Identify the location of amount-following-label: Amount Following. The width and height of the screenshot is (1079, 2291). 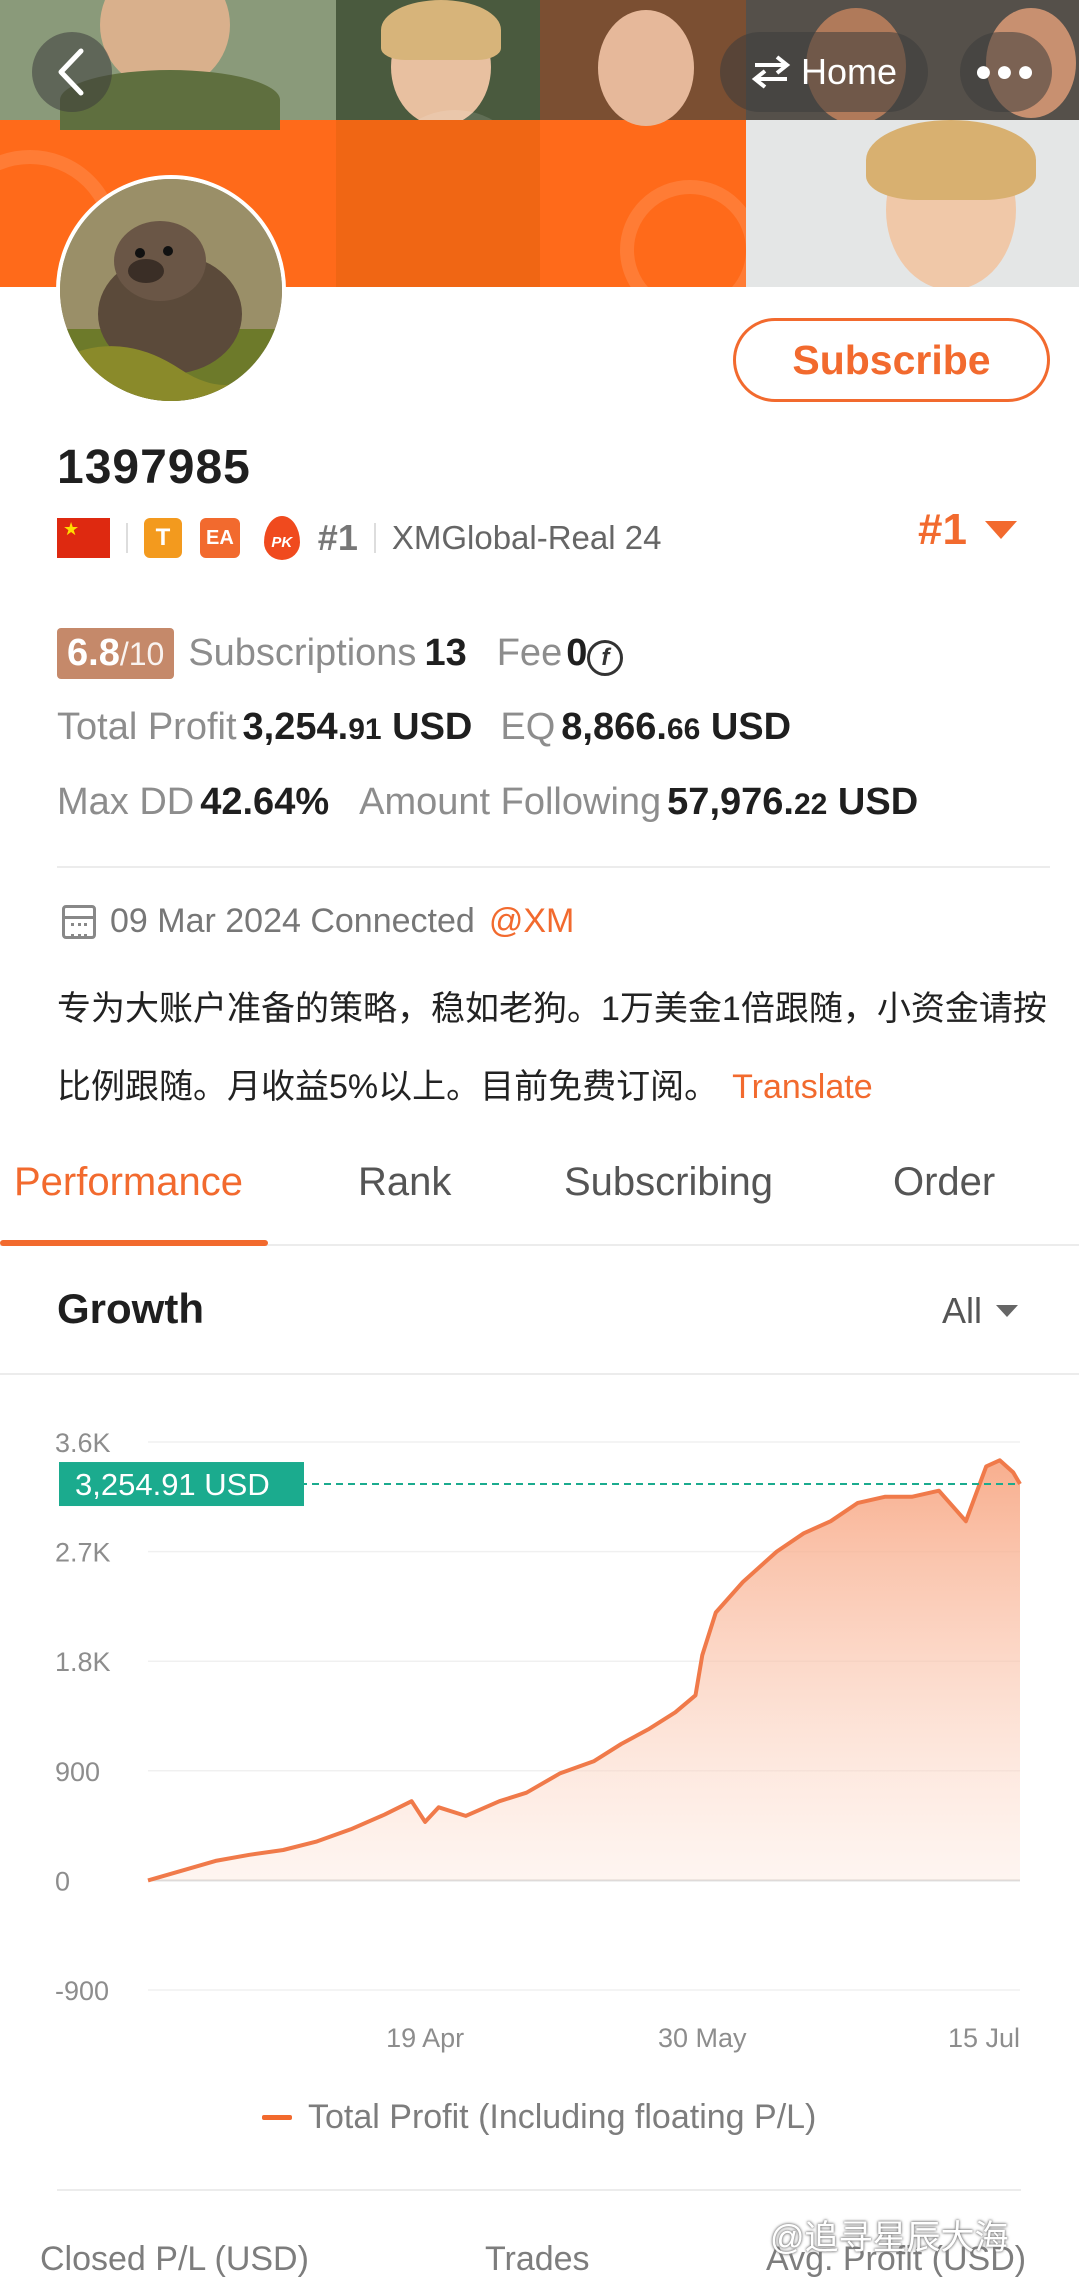
(510, 802).